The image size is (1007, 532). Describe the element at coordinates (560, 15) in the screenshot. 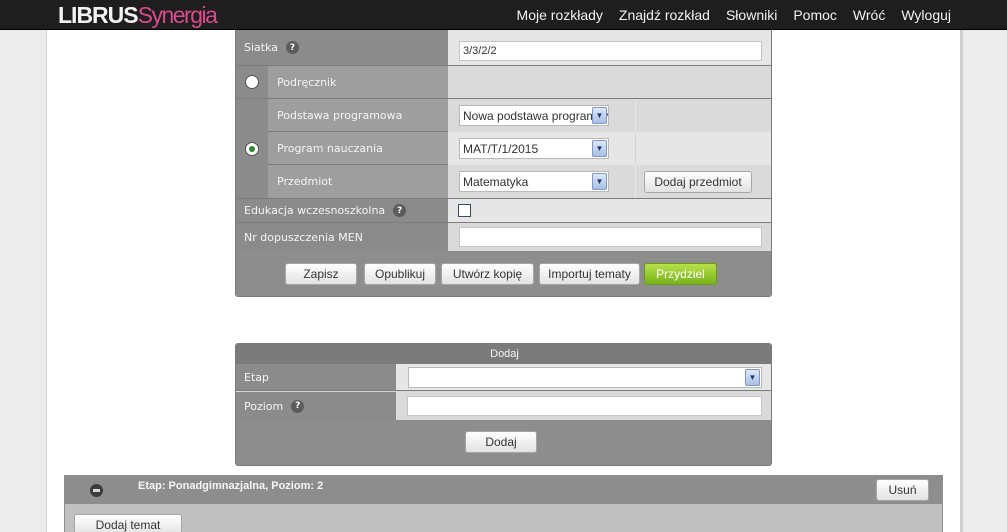

I see `nav-moje-rozklady: Moje rozkłady` at that location.